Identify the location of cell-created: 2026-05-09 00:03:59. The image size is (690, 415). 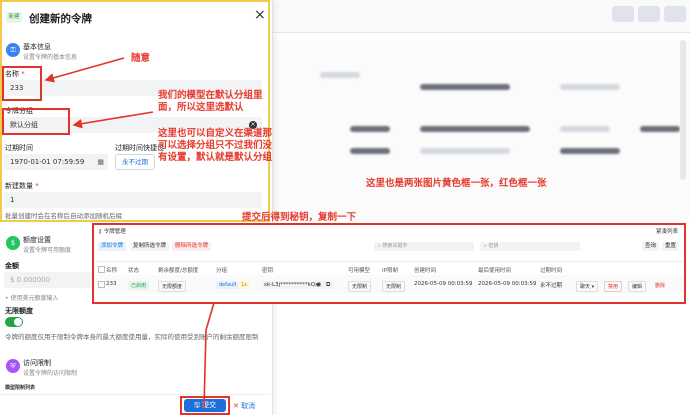
(443, 284).